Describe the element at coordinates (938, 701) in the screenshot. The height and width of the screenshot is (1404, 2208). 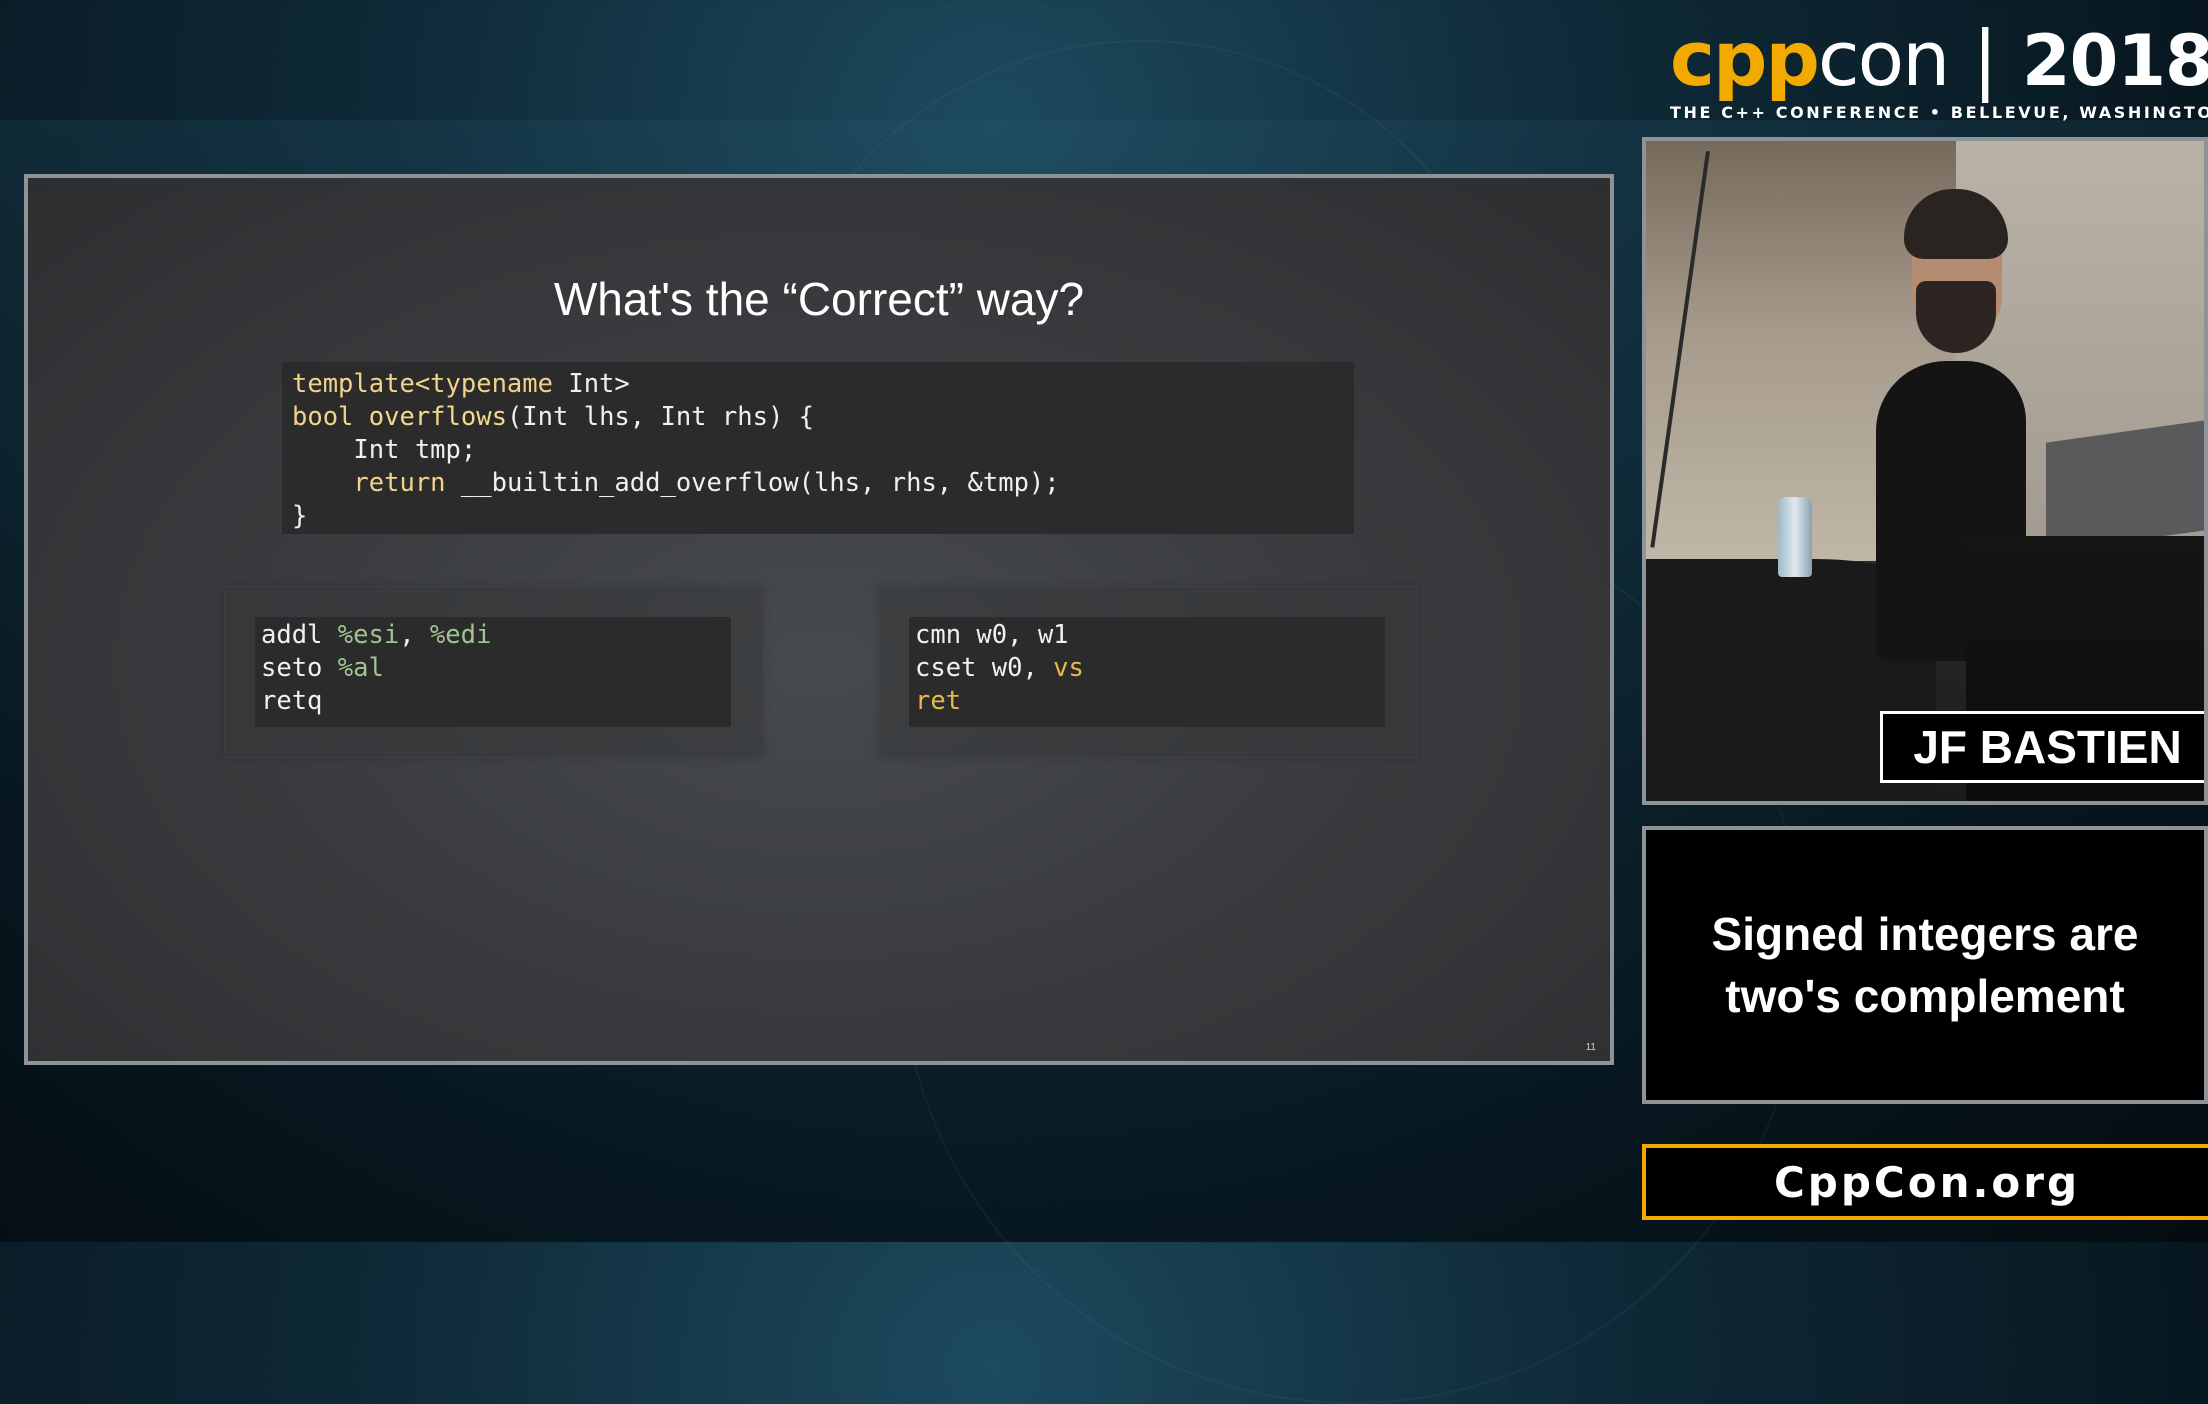
I see `asm-arm-line-3: ret` at that location.